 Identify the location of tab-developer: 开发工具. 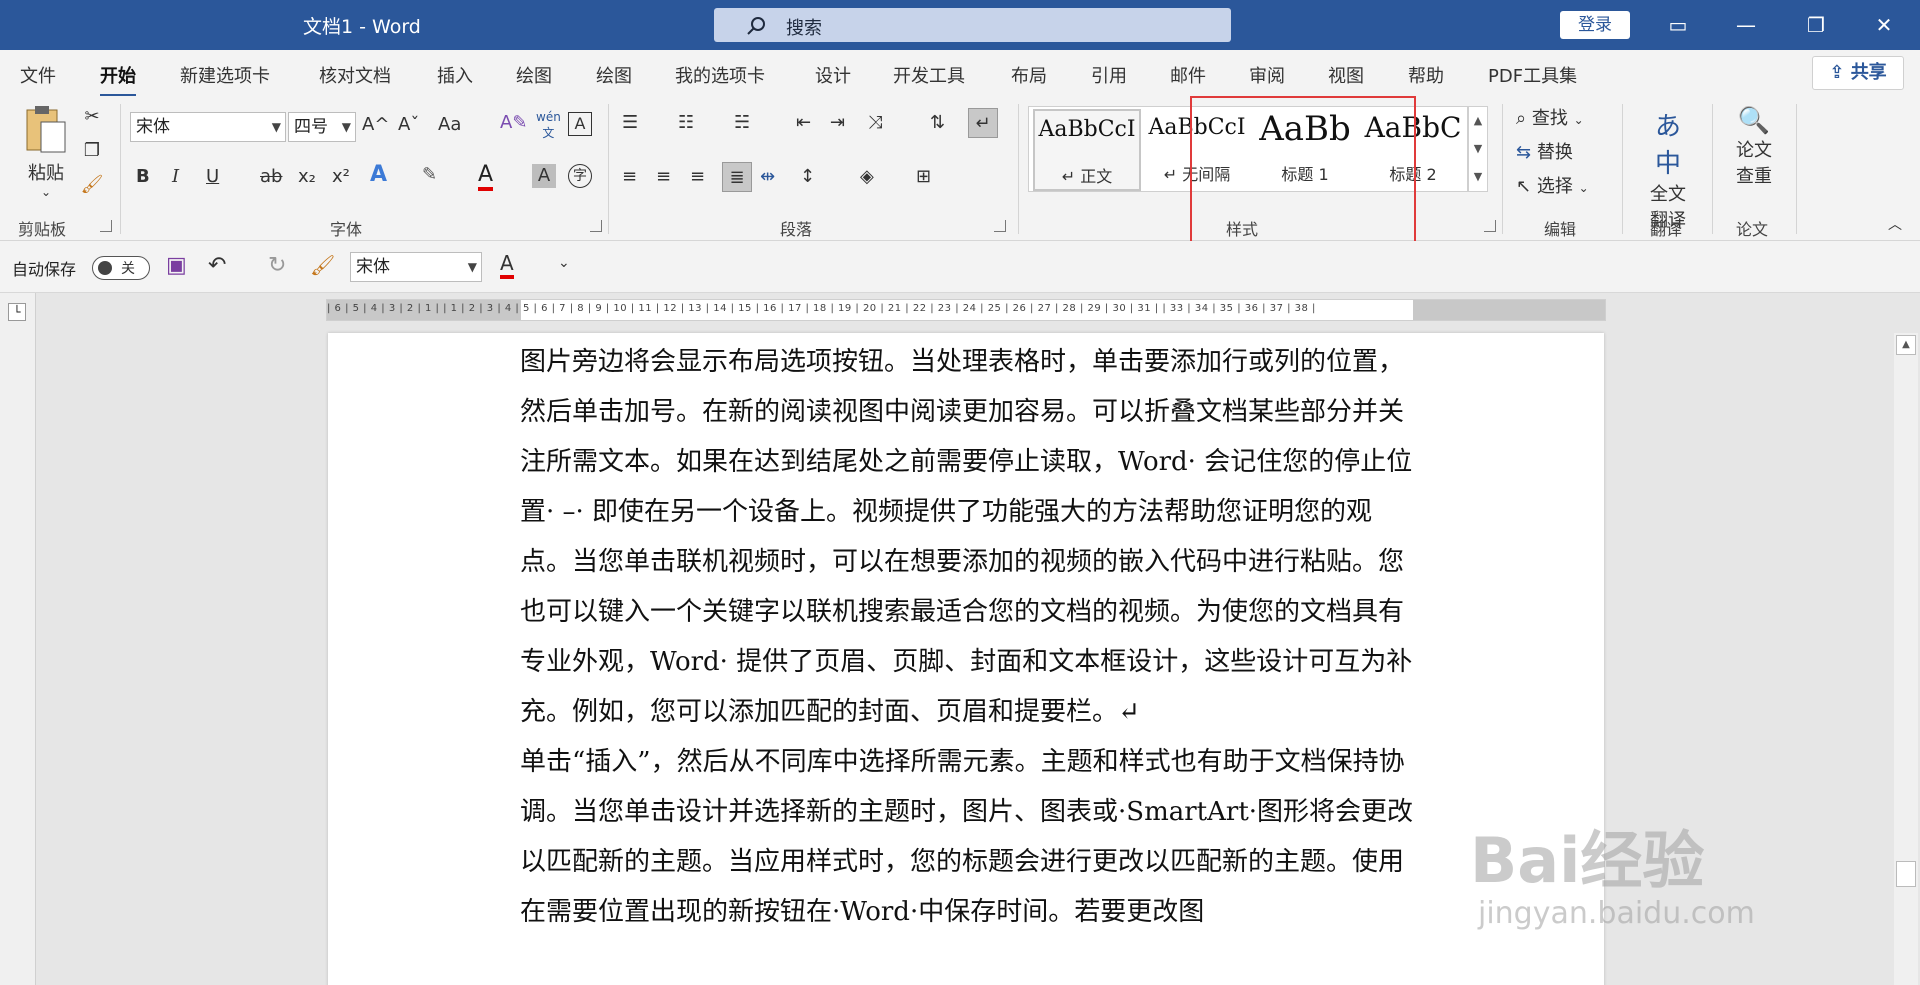
(929, 75).